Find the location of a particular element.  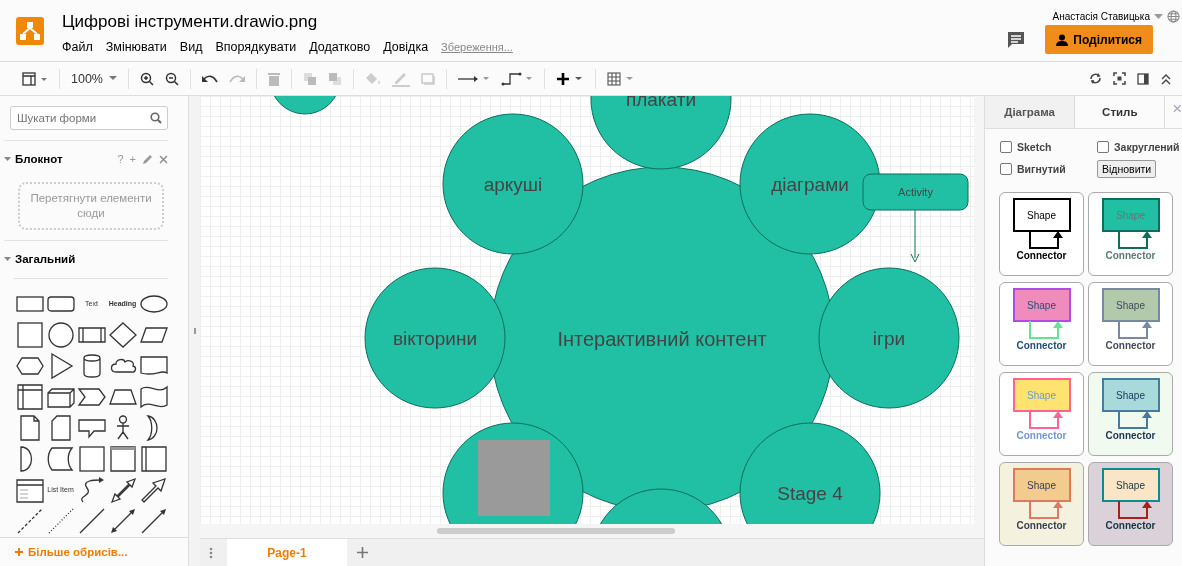

split-shape-icon is located at coordinates (153, 458).